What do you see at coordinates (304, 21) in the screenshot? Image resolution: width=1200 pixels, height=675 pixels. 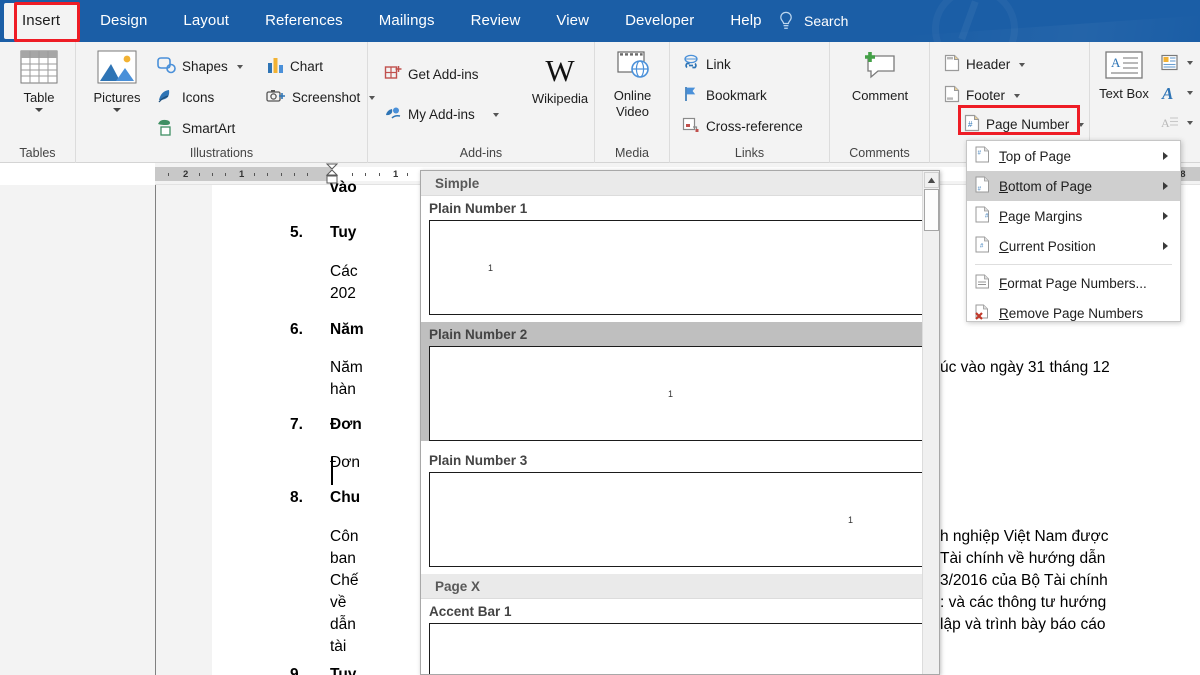 I see `tab-references: References` at bounding box center [304, 21].